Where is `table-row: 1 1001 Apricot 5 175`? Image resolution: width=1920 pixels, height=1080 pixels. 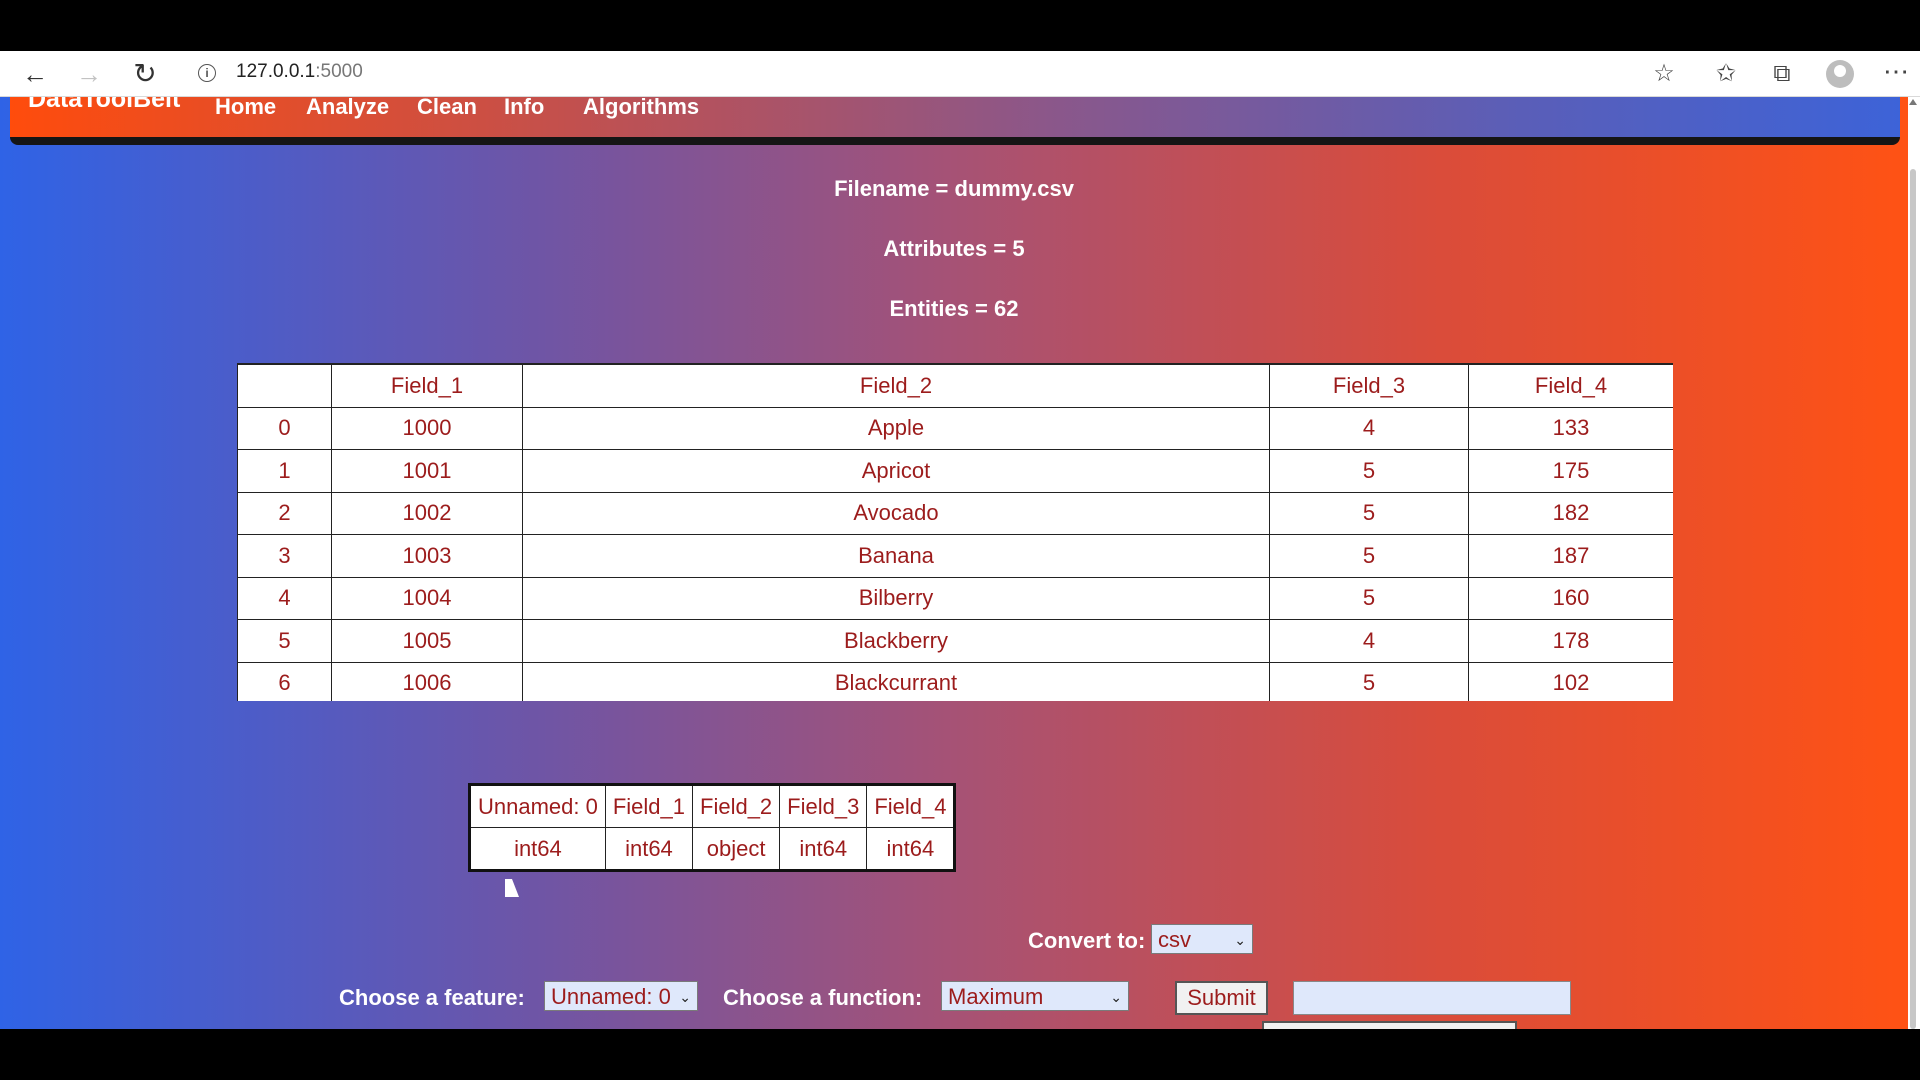
table-row: 1 1001 Apricot 5 175 is located at coordinates (955, 471).